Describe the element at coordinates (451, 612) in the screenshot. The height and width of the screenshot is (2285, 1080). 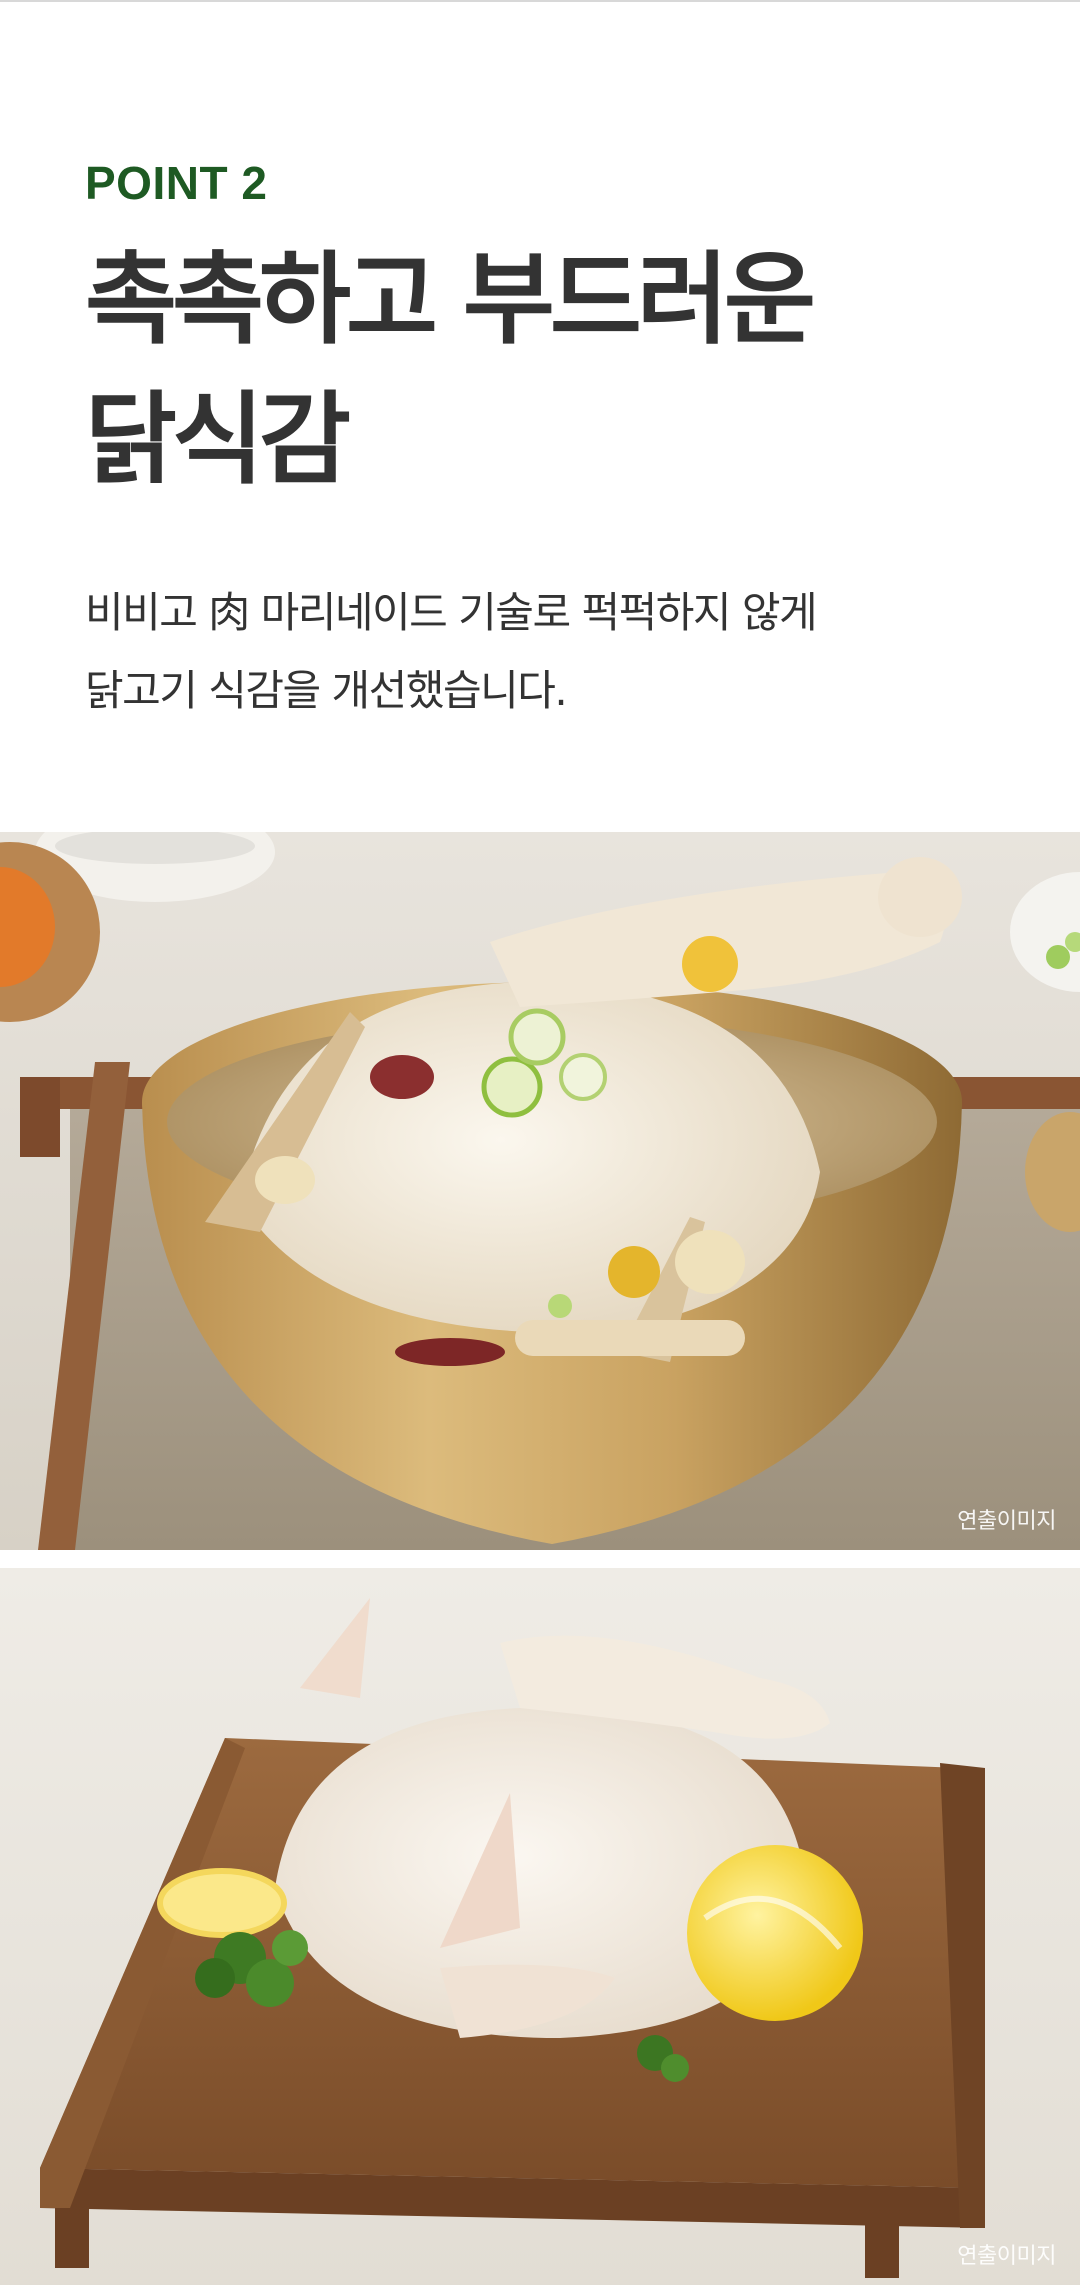
I see `description-line-1: 비비고 肉 마리네이드 기술로 퍽퍽하지 않게` at that location.